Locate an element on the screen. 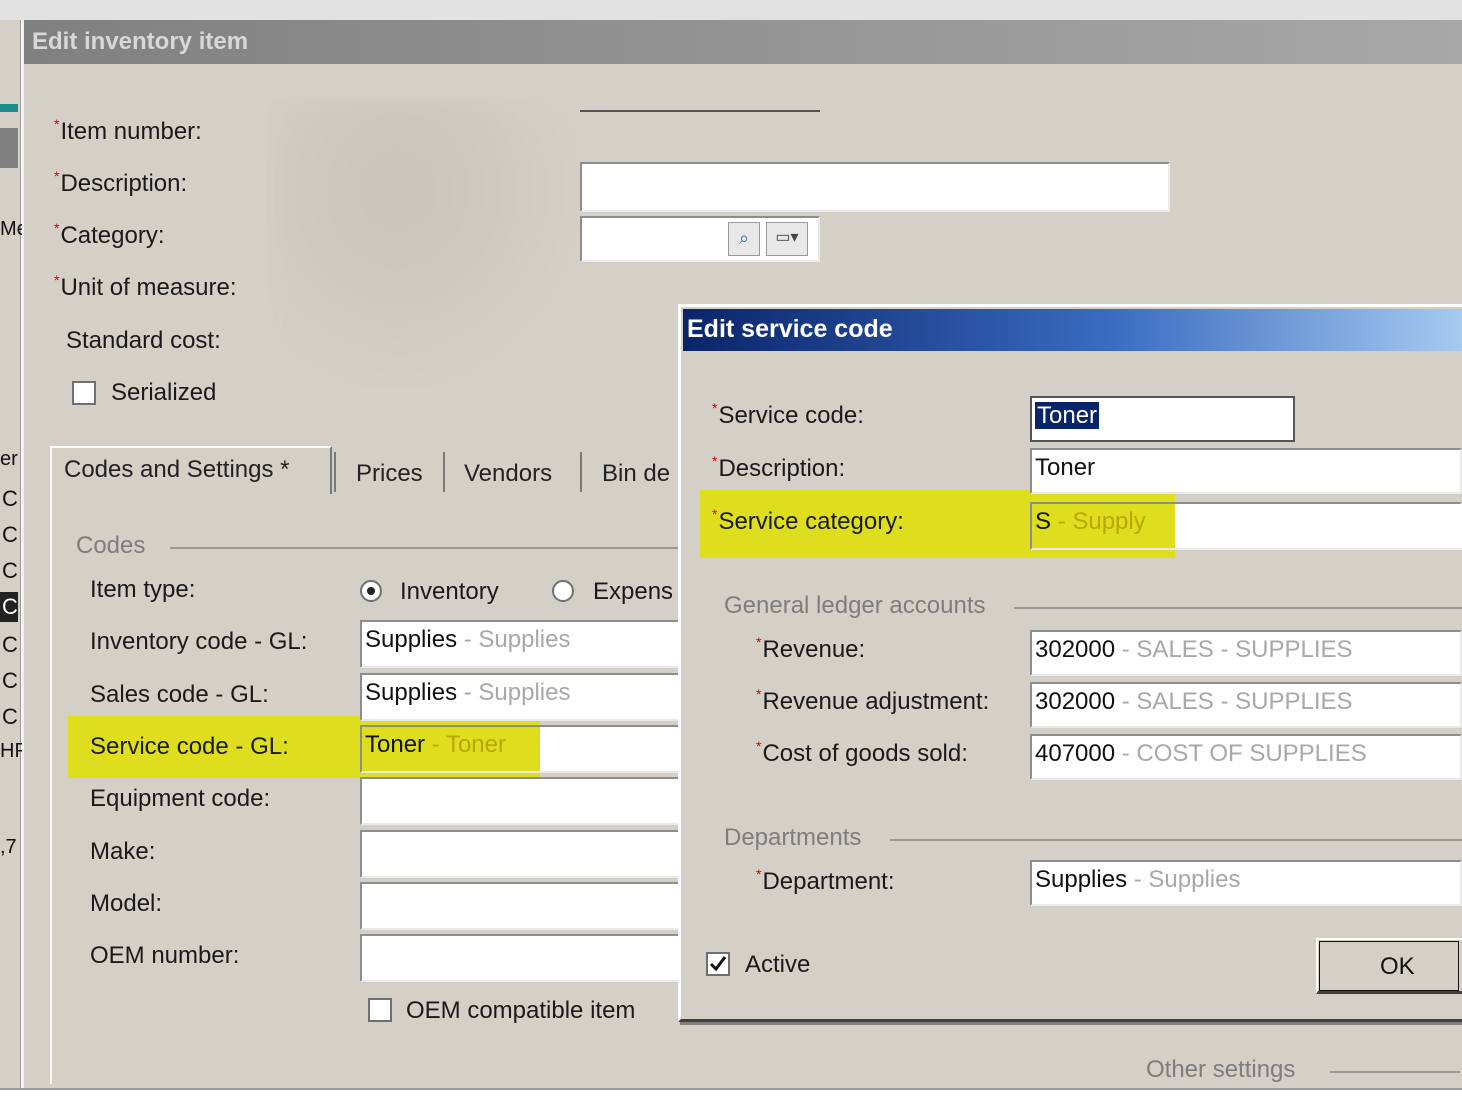 The image size is (1462, 1104). description-value-dialog: Toner is located at coordinates (1065, 467).